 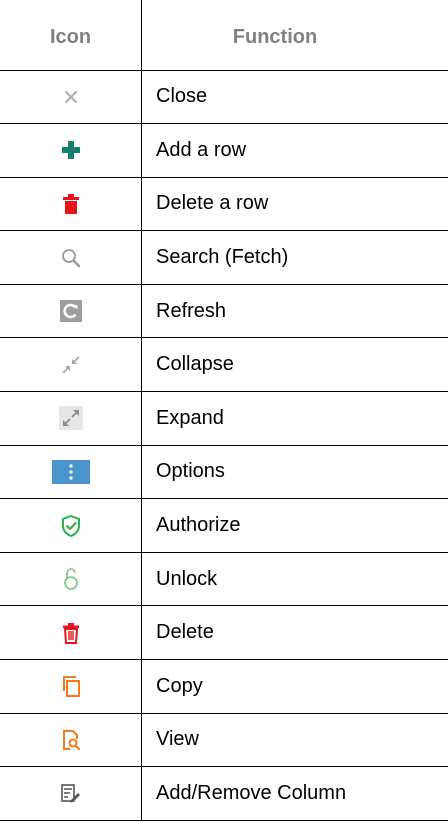 I want to click on function-label: Delete, so click(x=294, y=633).